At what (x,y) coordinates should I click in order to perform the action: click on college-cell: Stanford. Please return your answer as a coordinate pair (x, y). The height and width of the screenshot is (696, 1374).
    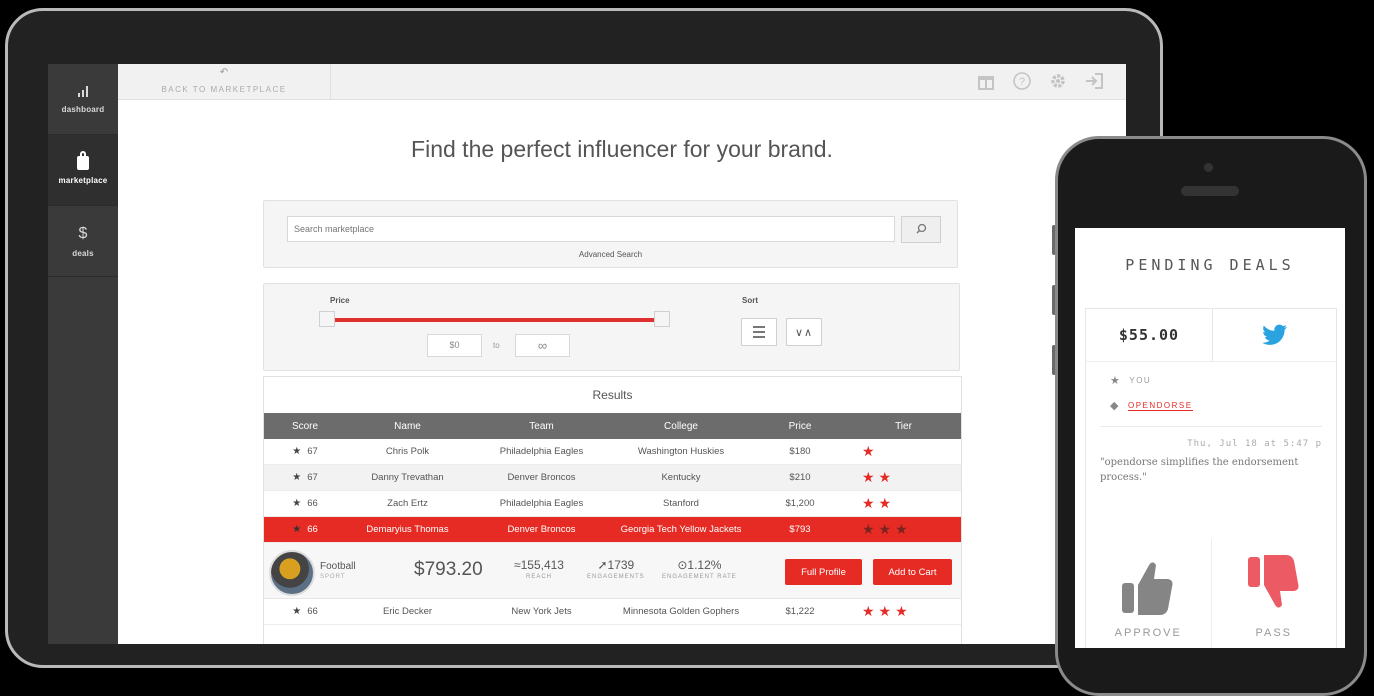
    Looking at the image, I should click on (681, 503).